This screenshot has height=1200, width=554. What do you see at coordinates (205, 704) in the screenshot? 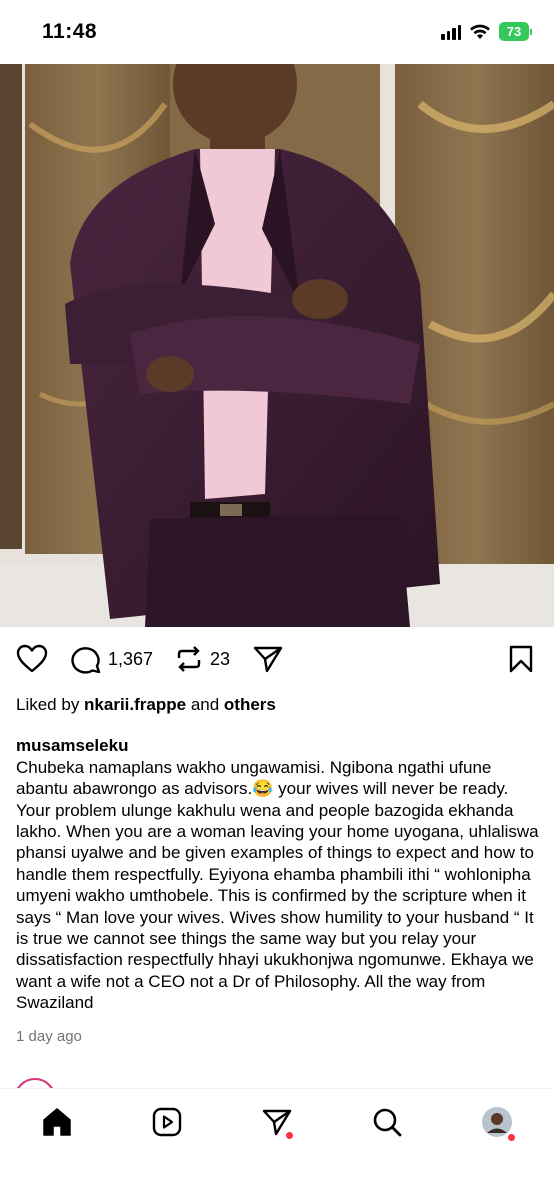
I see `liked-and: and` at bounding box center [205, 704].